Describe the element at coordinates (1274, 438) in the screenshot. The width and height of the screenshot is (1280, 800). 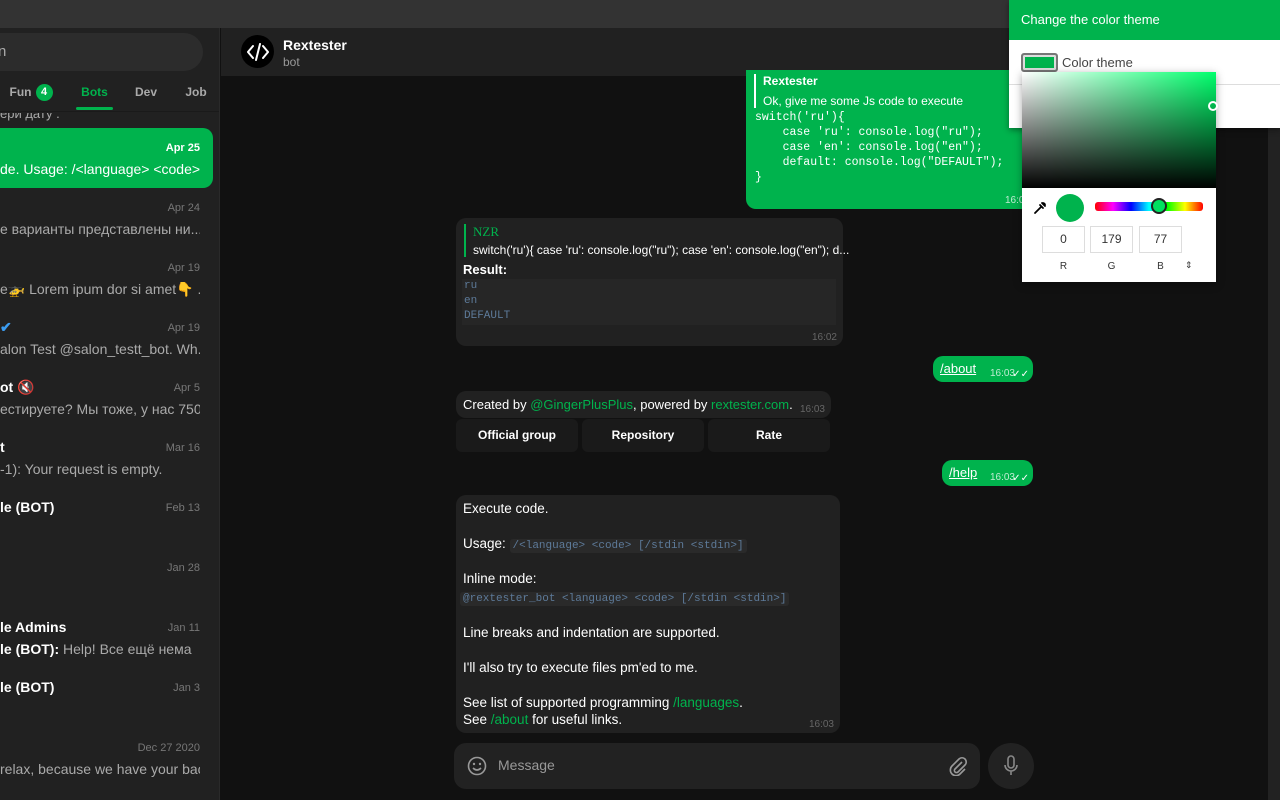
I see `right-panel-edge` at that location.